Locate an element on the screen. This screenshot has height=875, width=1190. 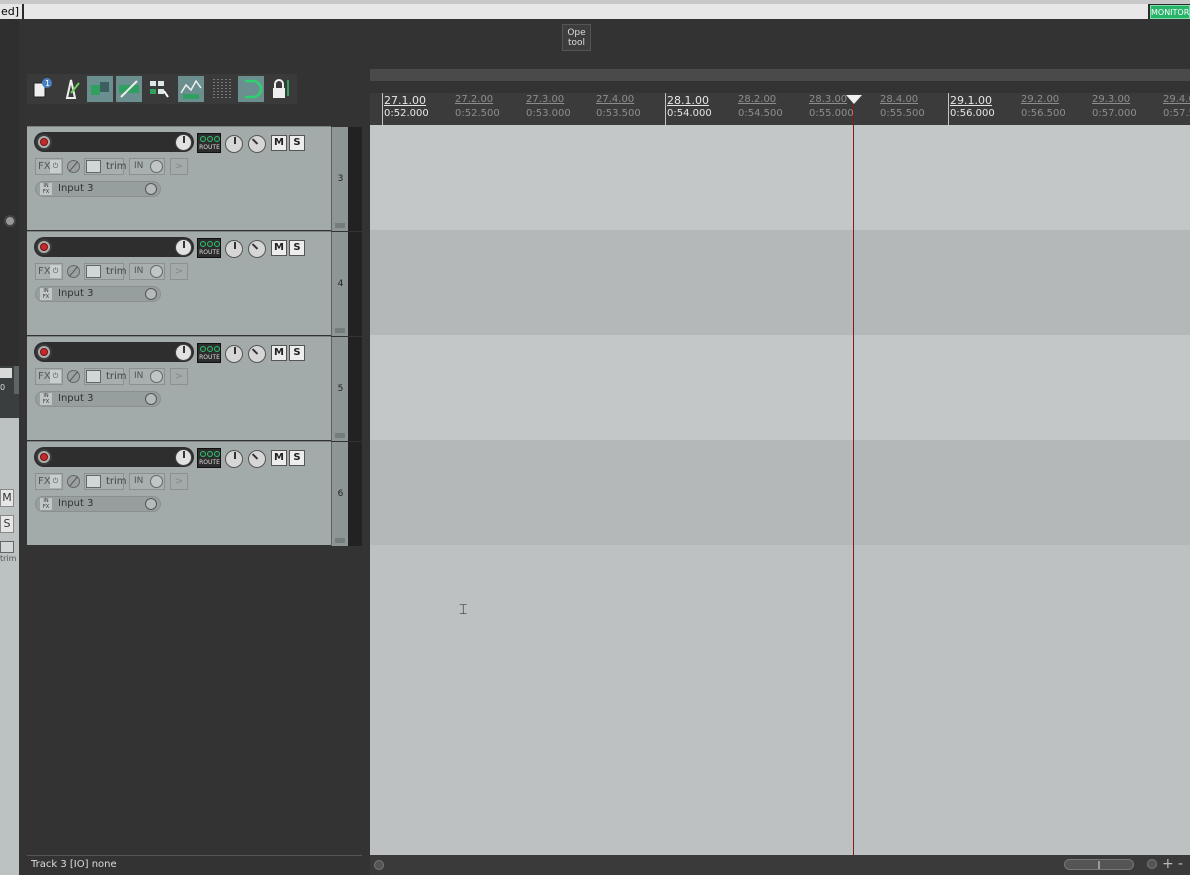
mixer-peek-envelope-icon is located at coordinates (7, 547).